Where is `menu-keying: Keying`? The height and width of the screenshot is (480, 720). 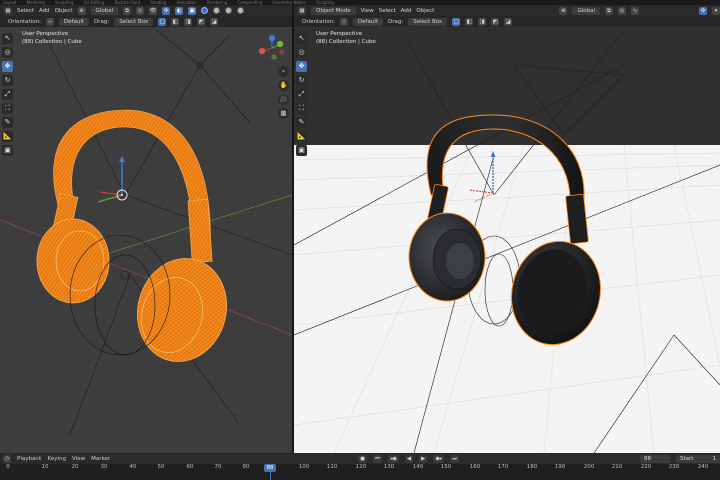 menu-keying: Keying is located at coordinates (57, 459).